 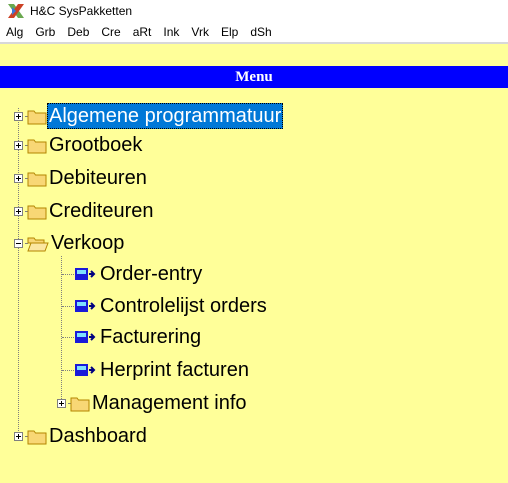 What do you see at coordinates (88, 243) in the screenshot?
I see `tree-label: Verkoop` at bounding box center [88, 243].